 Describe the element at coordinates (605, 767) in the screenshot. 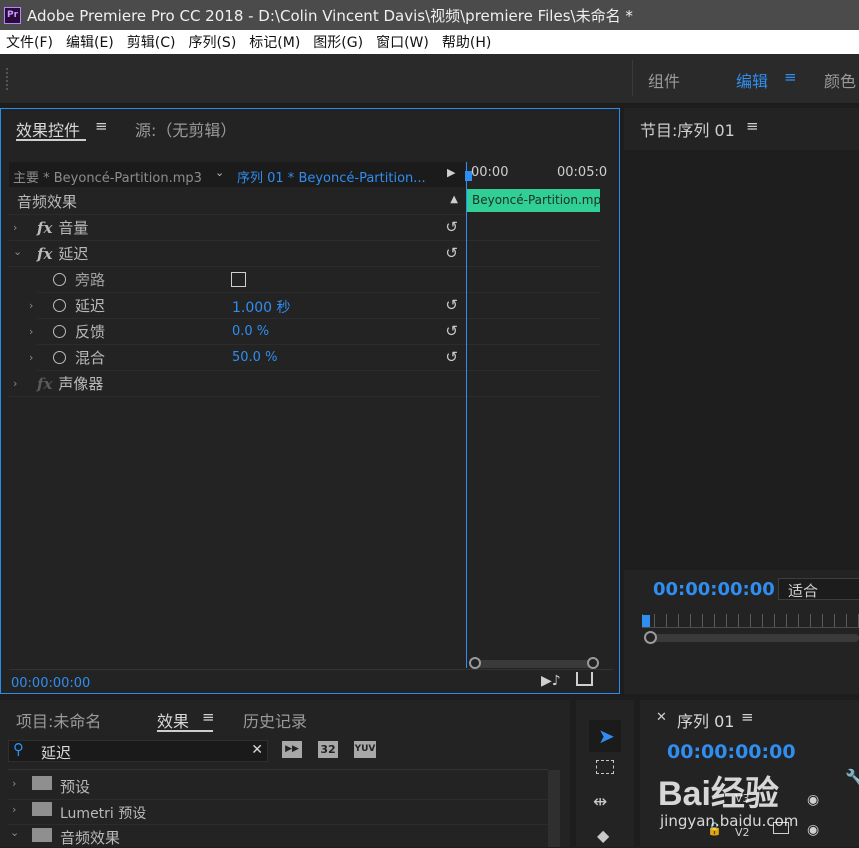

I see `track-select-tool-icon` at that location.